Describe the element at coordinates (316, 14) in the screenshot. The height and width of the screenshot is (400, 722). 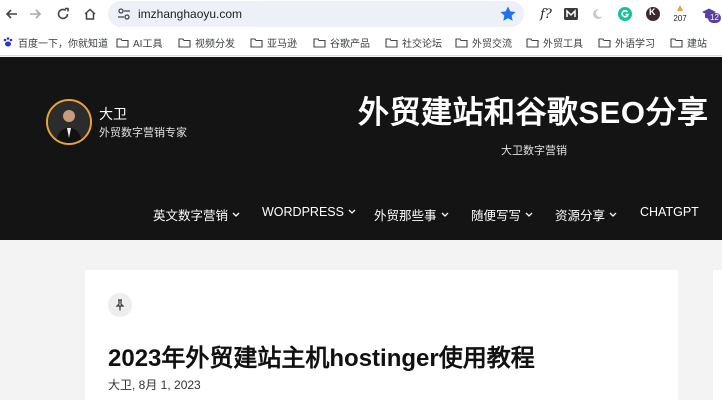
I see `address-bar: imzhanghaoyu.com` at that location.